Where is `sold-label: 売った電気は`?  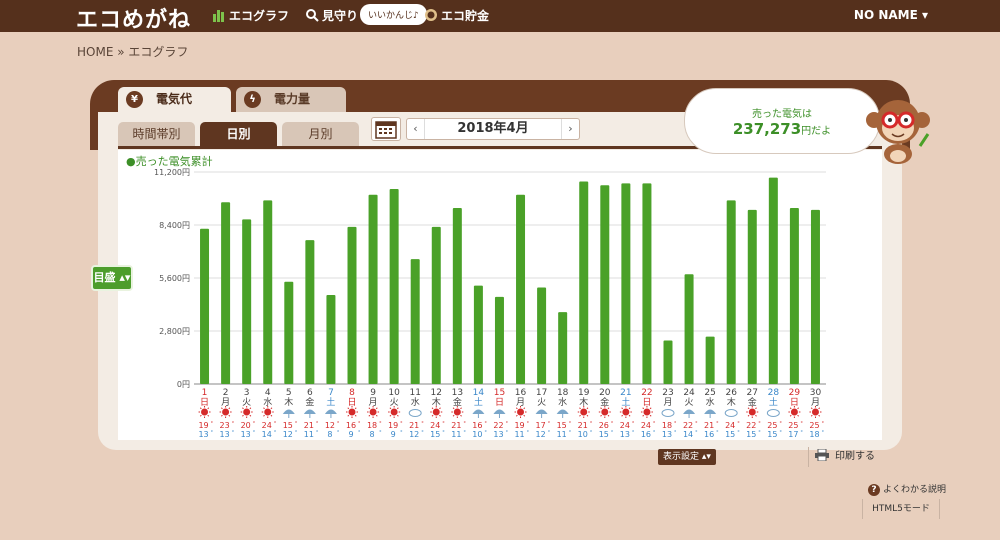
sold-label: 売った電気は is located at coordinates (782, 114).